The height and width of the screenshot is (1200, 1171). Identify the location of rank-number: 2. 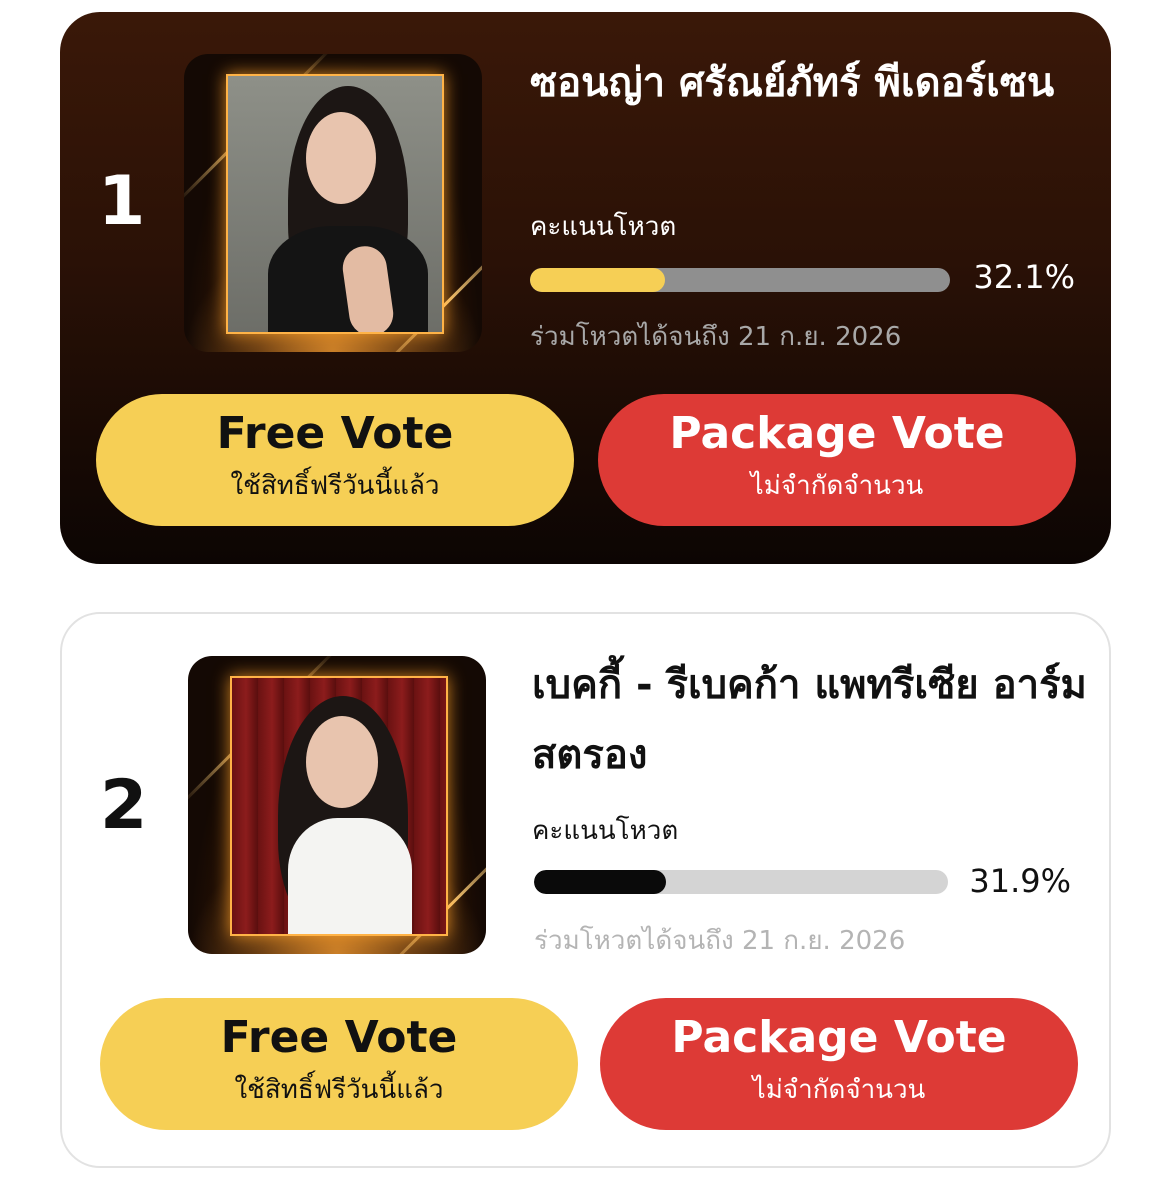
(124, 805).